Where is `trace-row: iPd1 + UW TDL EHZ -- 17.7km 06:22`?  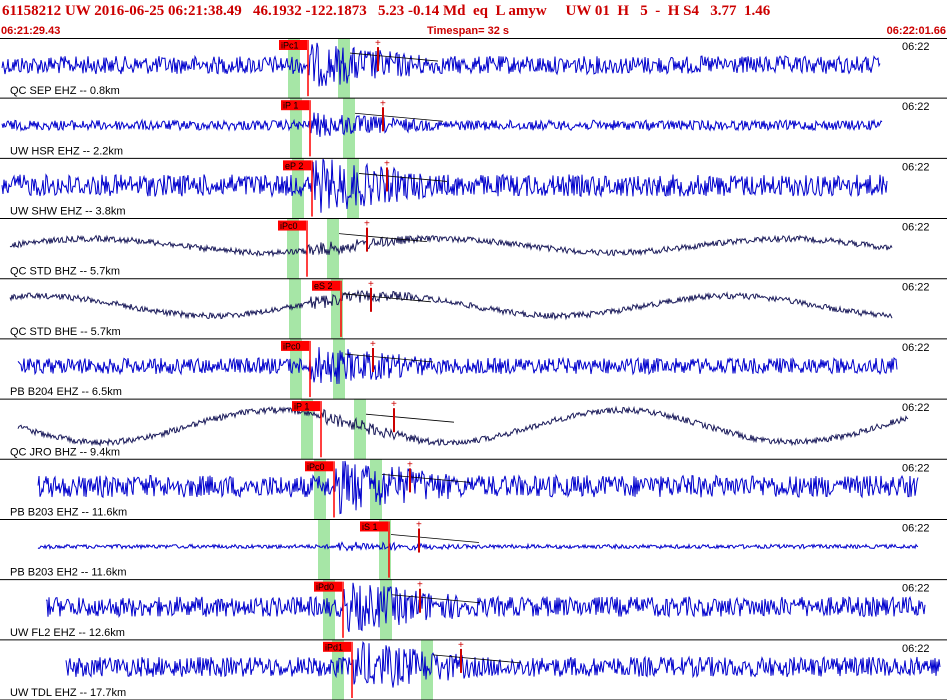 trace-row: iPd1 + UW TDL EHZ -- 17.7km 06:22 is located at coordinates (473, 670).